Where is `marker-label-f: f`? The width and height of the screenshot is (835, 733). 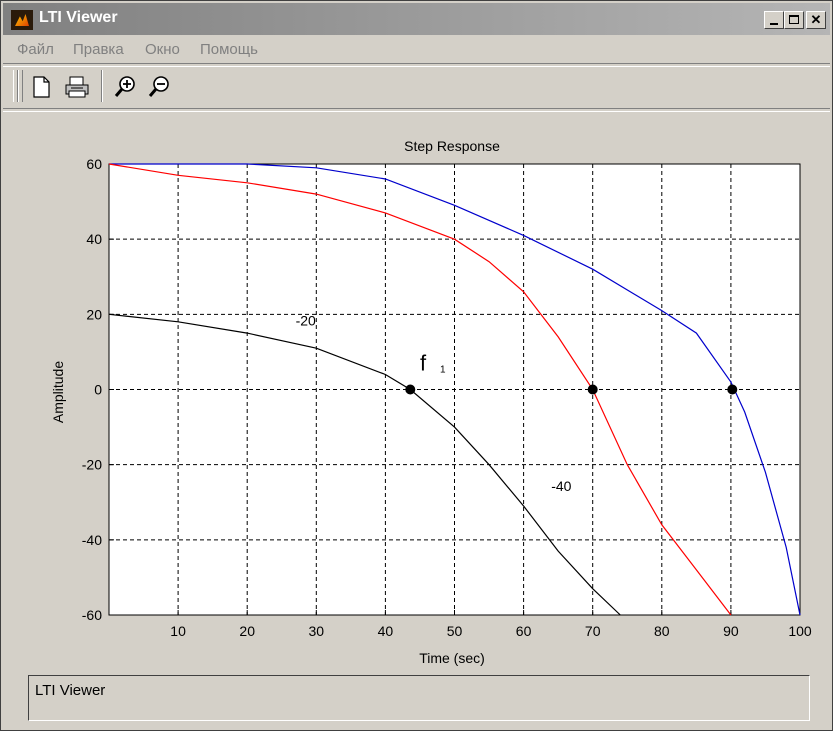
marker-label-f: f is located at coordinates (423, 363).